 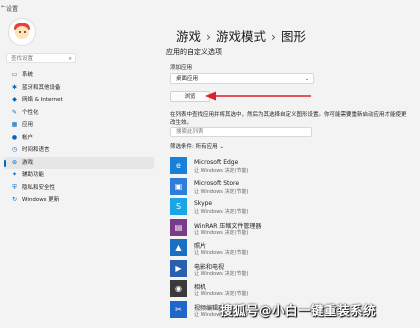 I want to click on sidebar-item: ✱ 蓝牙和其他设备, so click(x=79, y=88).